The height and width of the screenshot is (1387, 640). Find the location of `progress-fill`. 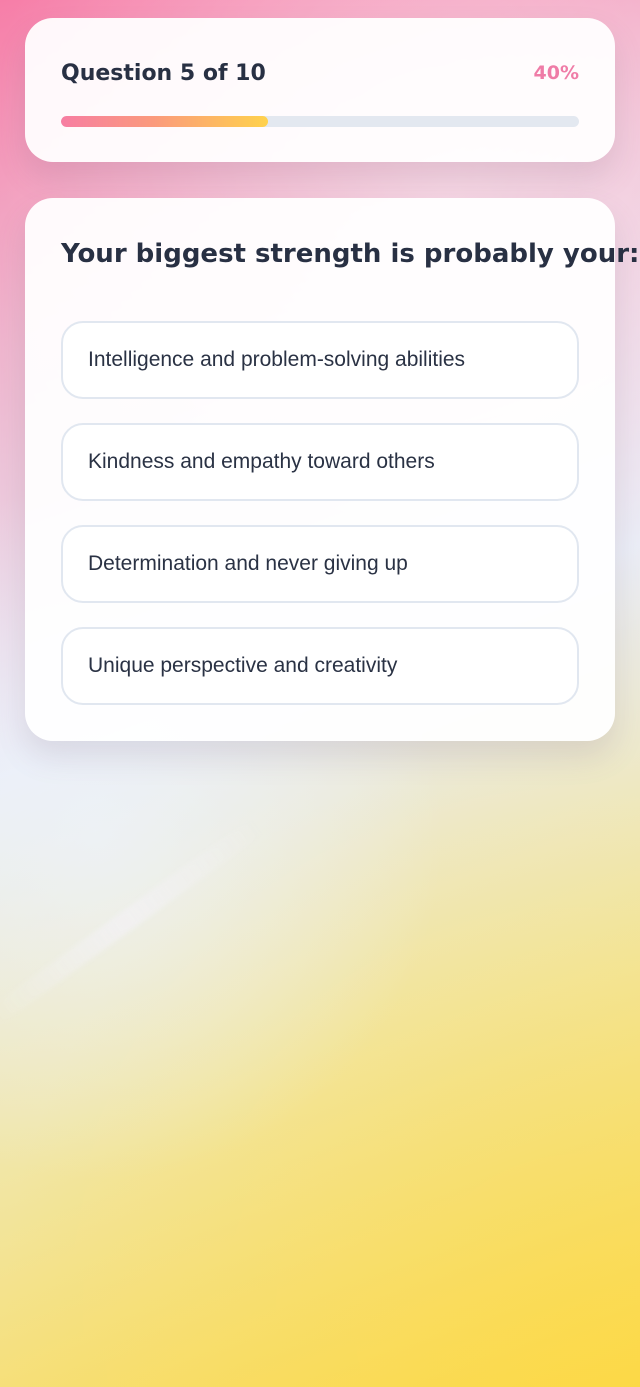

progress-fill is located at coordinates (165, 121).